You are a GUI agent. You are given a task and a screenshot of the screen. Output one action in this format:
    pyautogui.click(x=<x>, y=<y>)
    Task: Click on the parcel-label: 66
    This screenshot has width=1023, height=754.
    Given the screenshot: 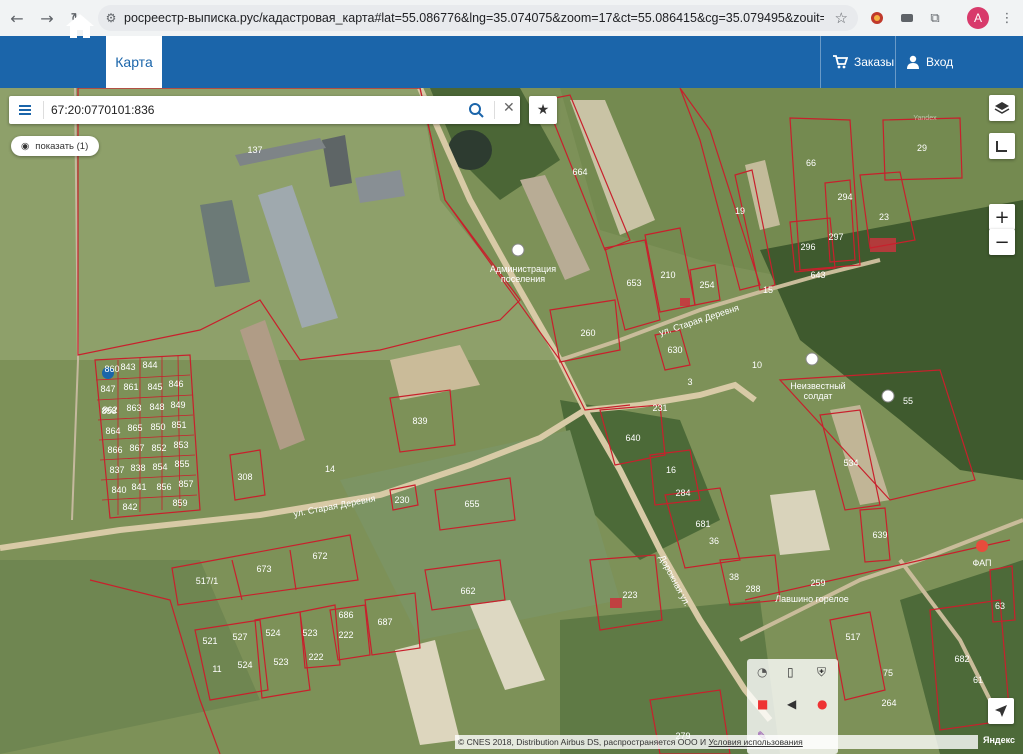 What is the action you would take?
    pyautogui.click(x=811, y=163)
    